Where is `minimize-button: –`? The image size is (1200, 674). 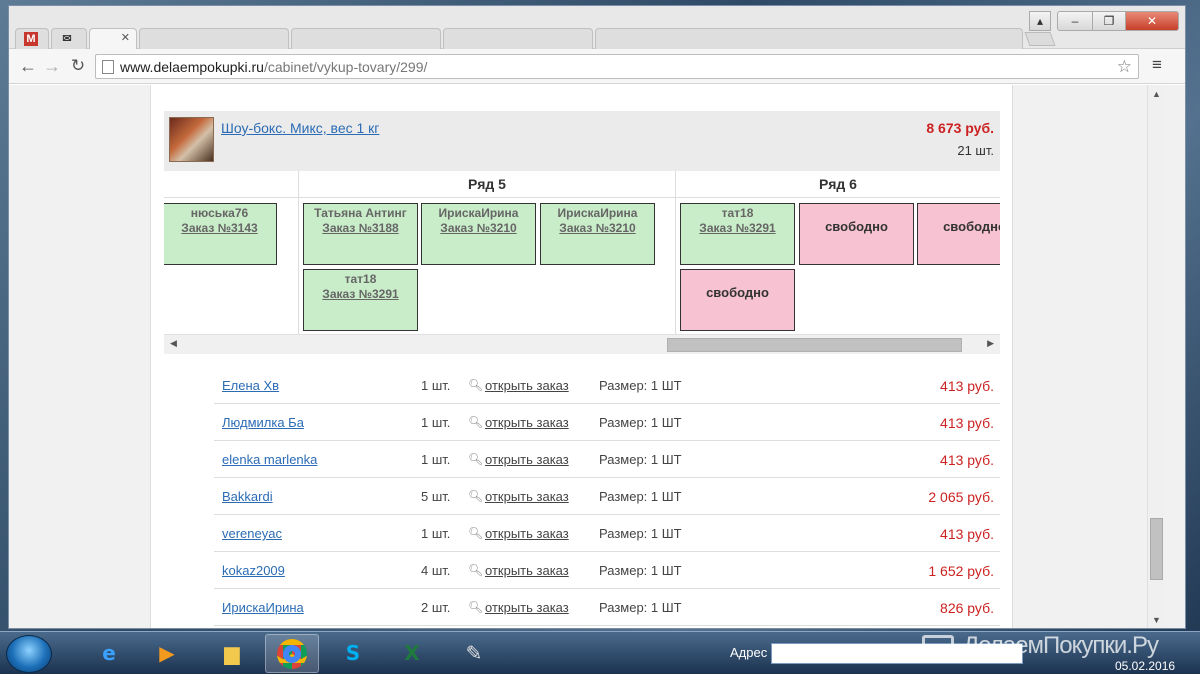
minimize-button: – is located at coordinates (1075, 21).